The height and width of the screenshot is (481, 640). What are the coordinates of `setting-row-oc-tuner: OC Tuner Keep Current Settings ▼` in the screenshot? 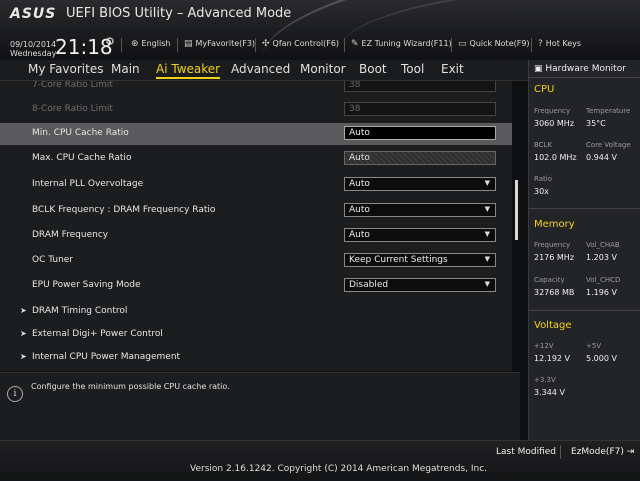 It's located at (256, 261).